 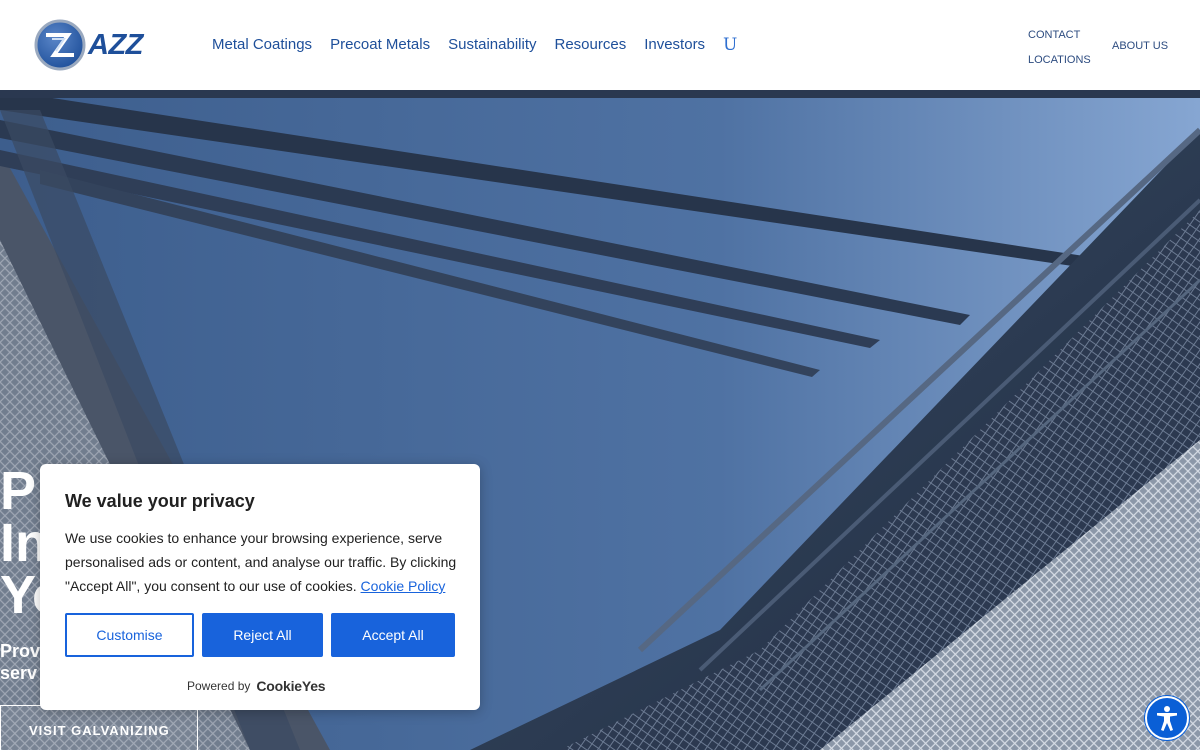 I want to click on cookie-policy-link: Cookie Policy, so click(x=403, y=586).